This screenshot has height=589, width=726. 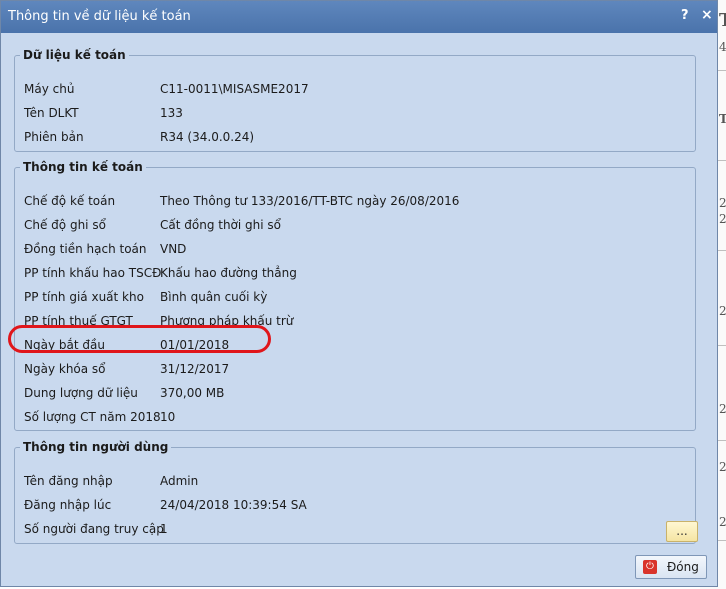 I want to click on accounting-section-title: Thông tin kế toán, so click(x=83, y=167).